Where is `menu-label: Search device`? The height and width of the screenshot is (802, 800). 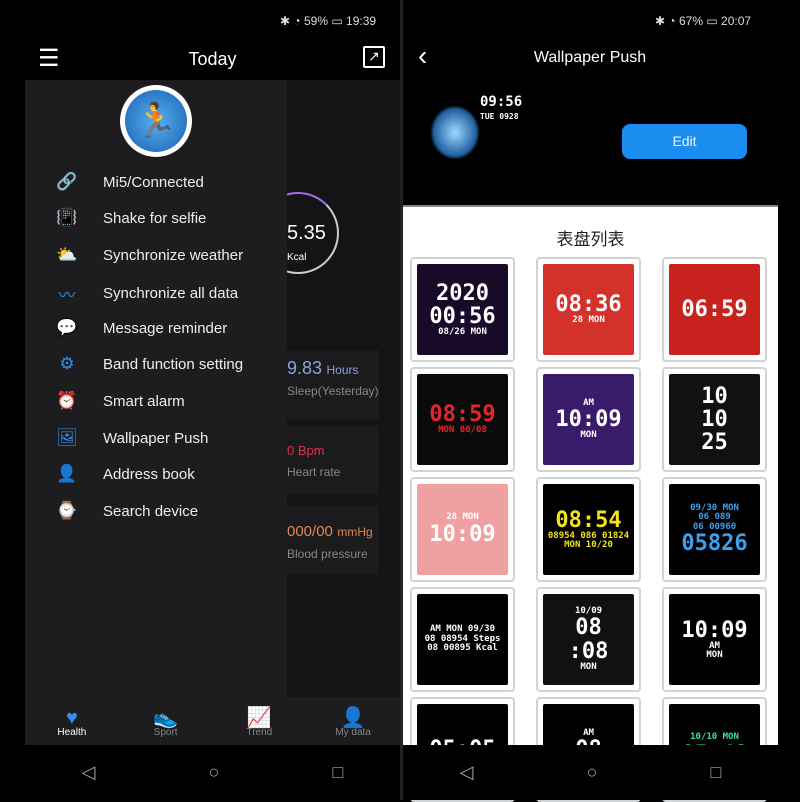
menu-label: Search device is located at coordinates (151, 511).